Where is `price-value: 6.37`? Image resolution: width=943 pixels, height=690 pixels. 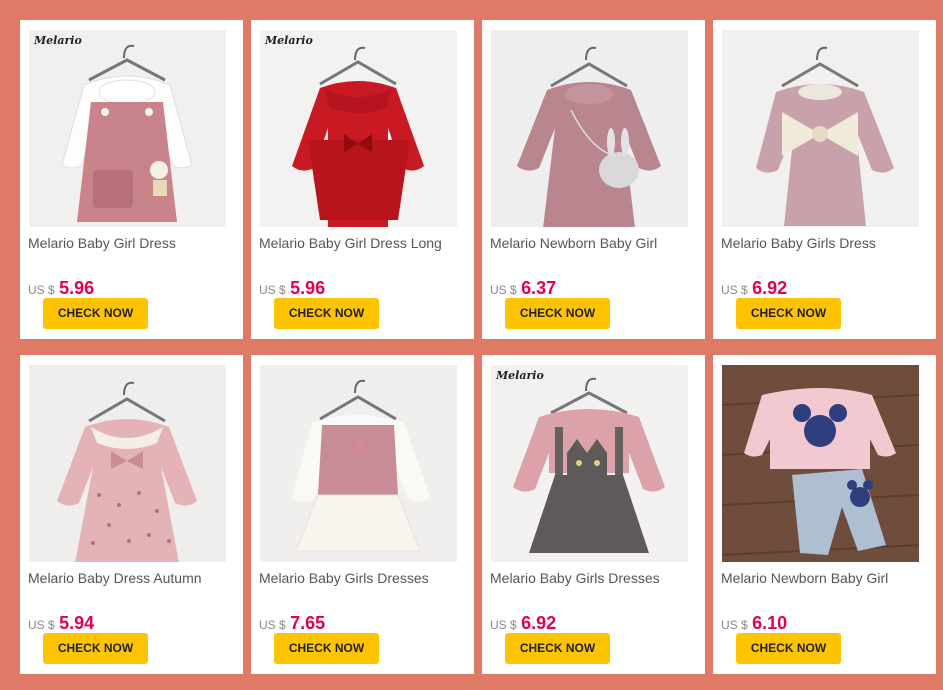
price-value: 6.37 is located at coordinates (539, 288).